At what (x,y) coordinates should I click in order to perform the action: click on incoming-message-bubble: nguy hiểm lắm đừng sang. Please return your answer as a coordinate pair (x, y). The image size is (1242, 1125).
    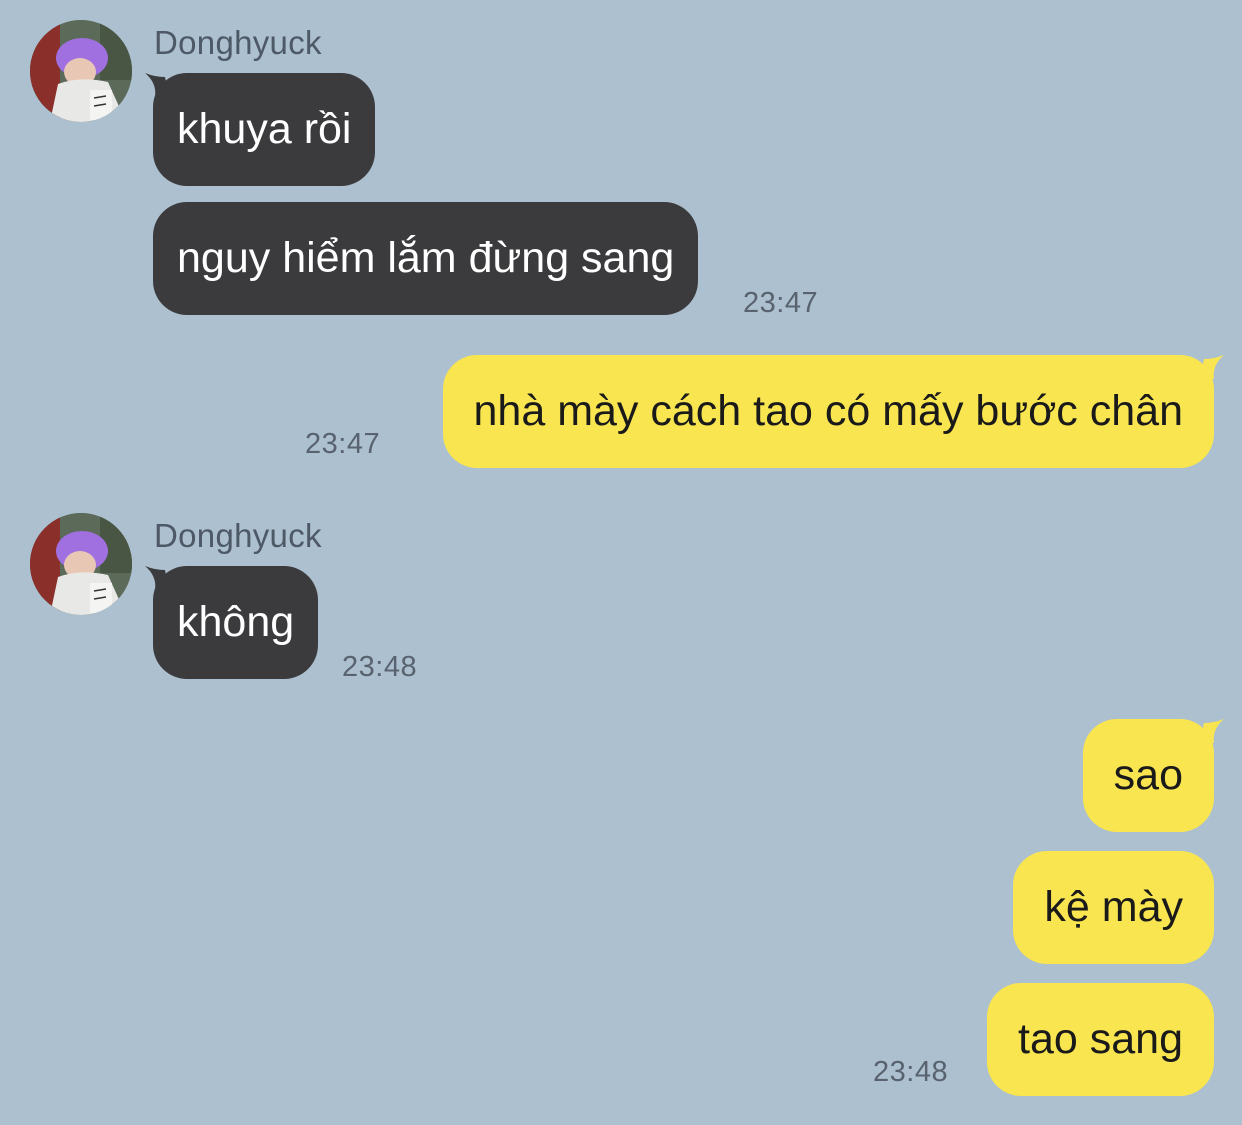
    Looking at the image, I should click on (426, 258).